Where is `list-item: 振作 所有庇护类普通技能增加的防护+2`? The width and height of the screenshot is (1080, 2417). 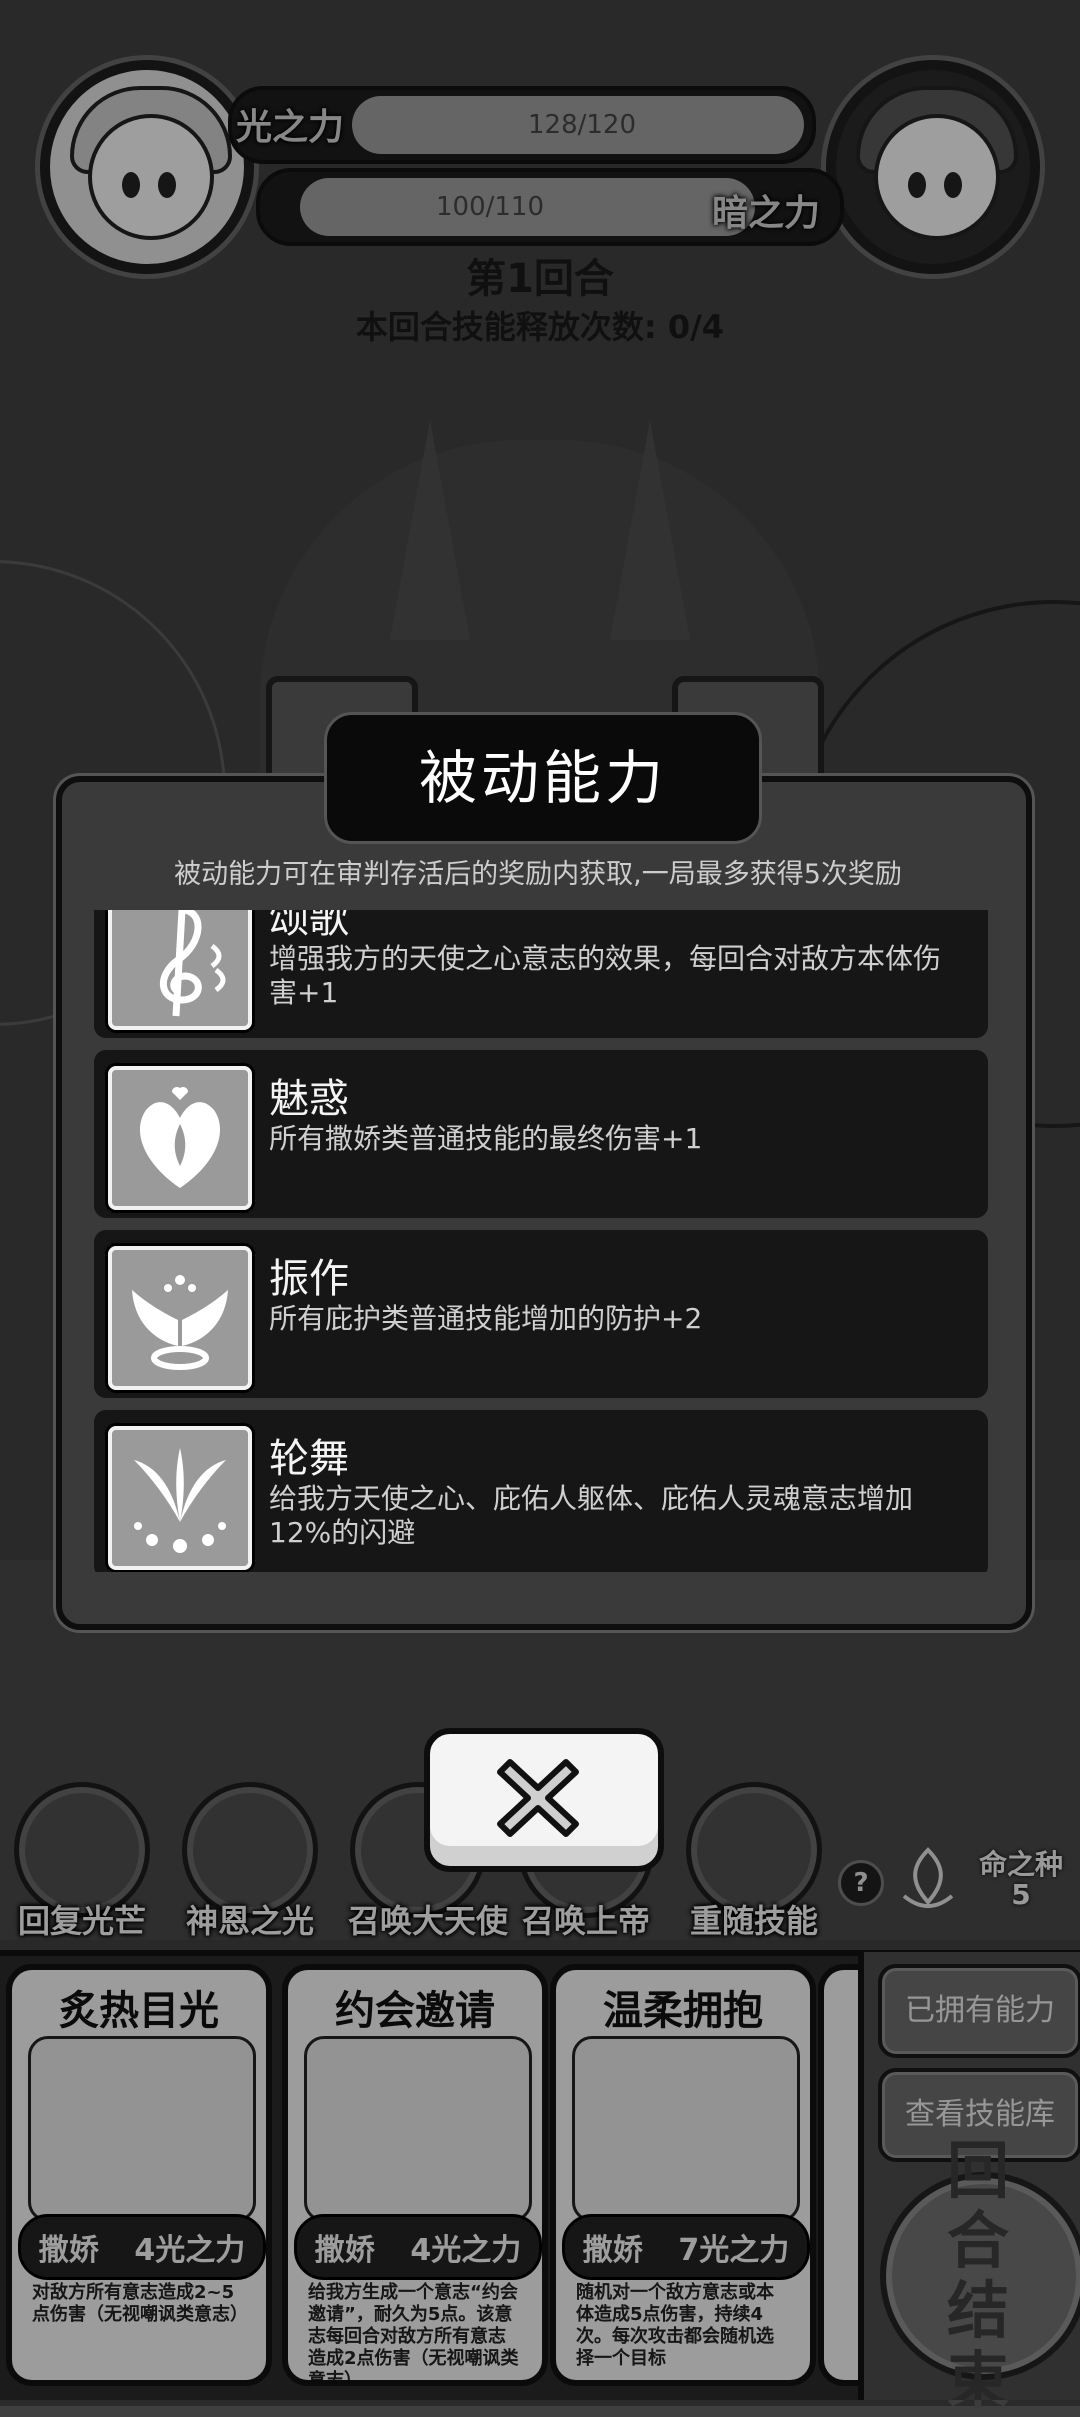
list-item: 振作 所有庇护类普通技能增加的防护+2 is located at coordinates (541, 1314).